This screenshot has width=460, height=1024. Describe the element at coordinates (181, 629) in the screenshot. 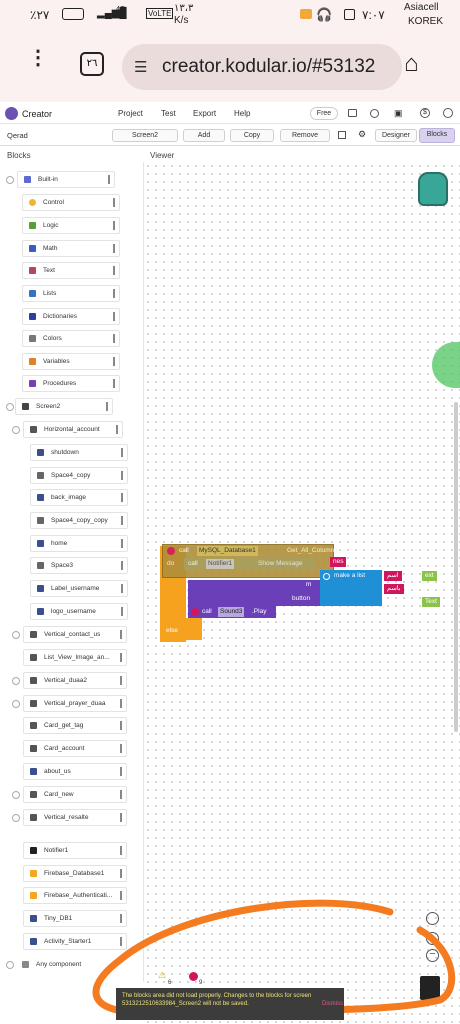

I see `if-else-footer: else` at that location.